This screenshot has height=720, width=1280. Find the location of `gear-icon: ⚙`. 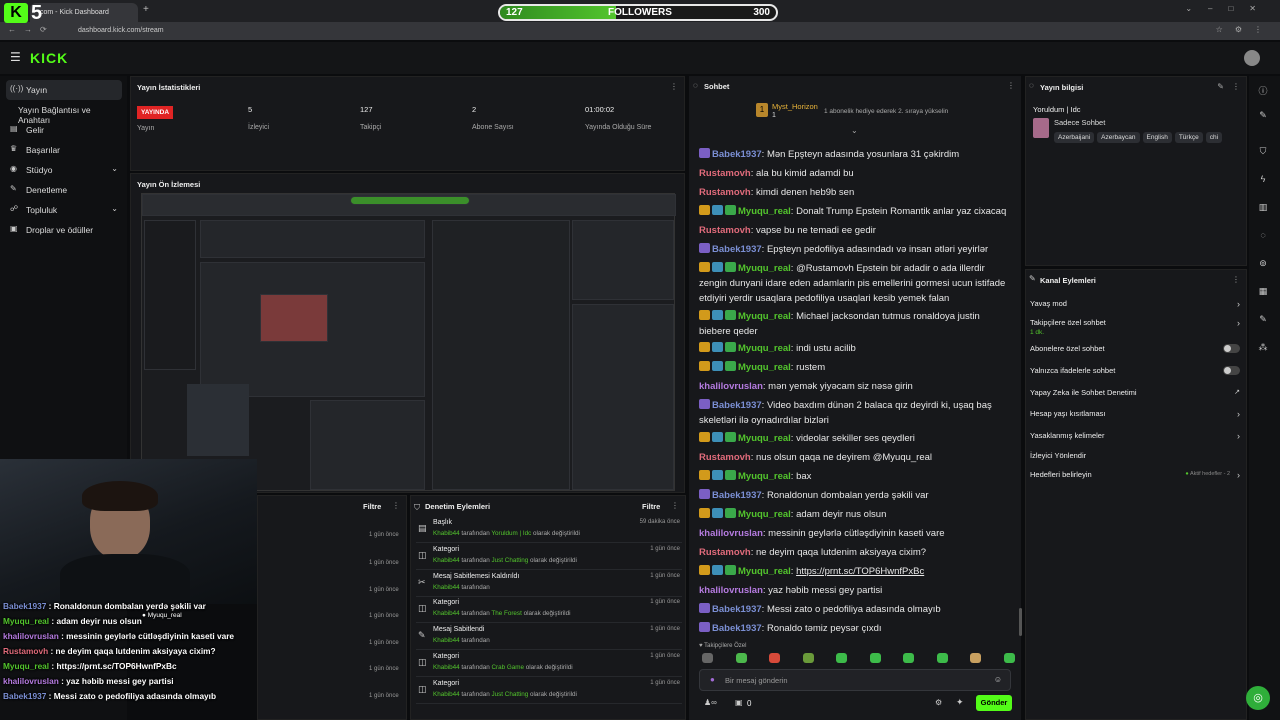

gear-icon: ⚙ is located at coordinates (938, 702).